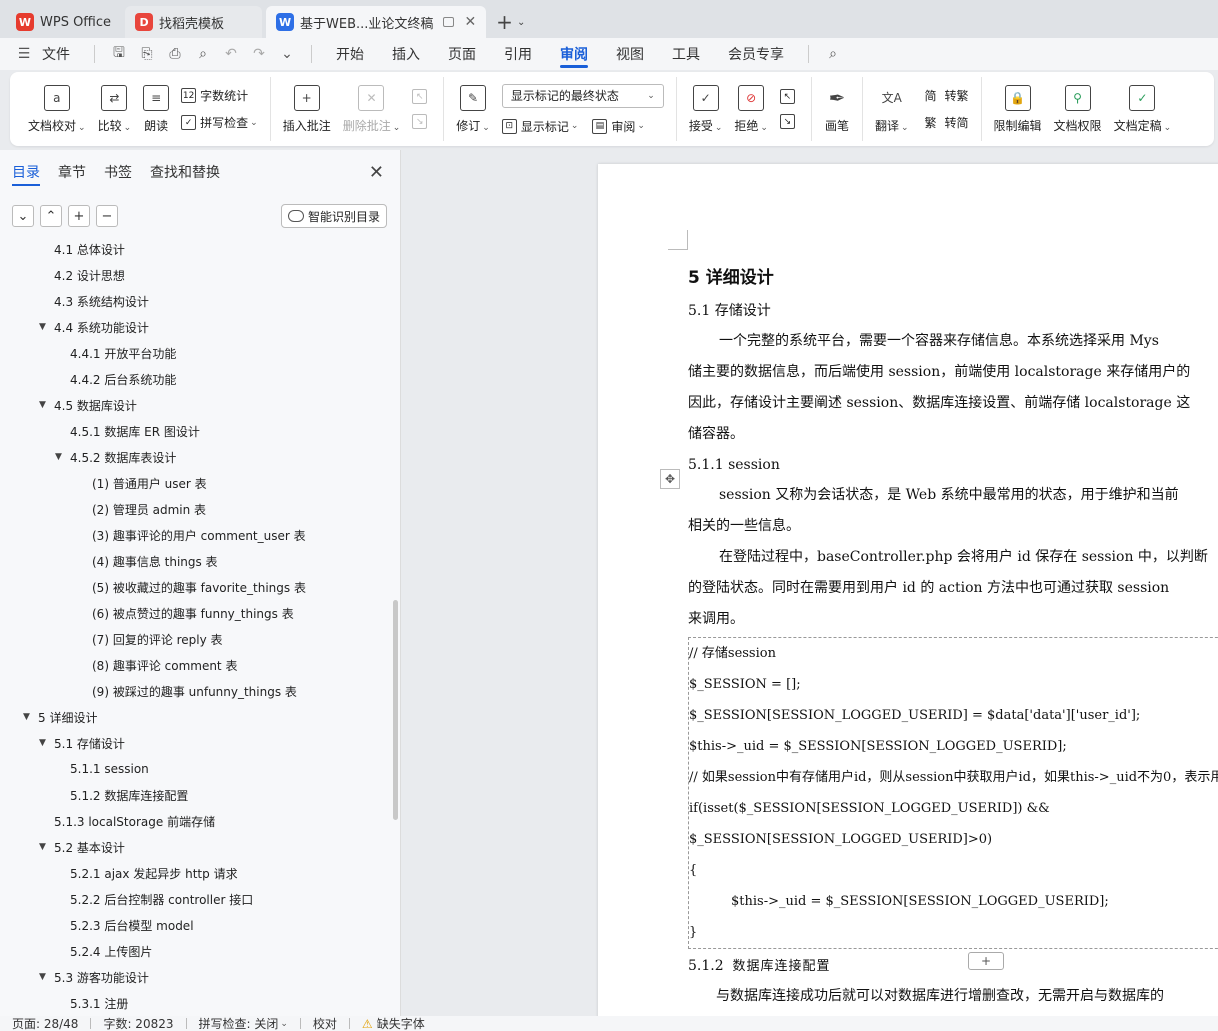  What do you see at coordinates (1078, 109) in the screenshot?
I see `doc-permission-button: ⚲ 文档权限` at bounding box center [1078, 109].